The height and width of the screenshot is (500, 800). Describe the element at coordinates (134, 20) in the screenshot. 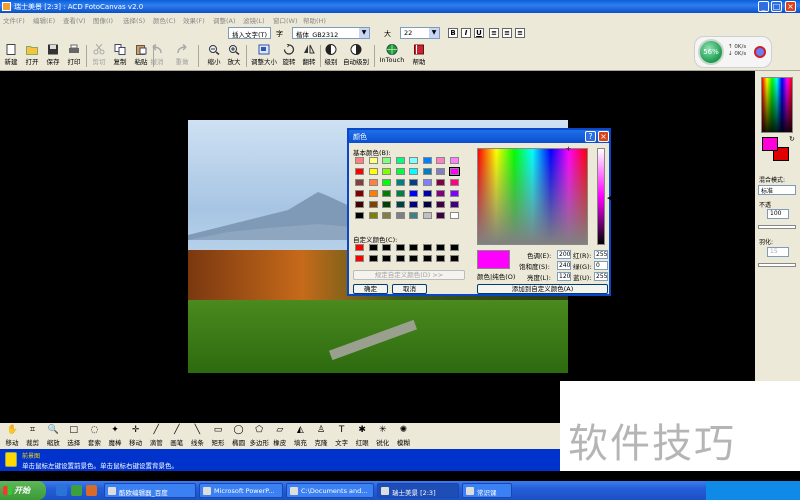

I see `menu-select: 选择(S)` at that location.